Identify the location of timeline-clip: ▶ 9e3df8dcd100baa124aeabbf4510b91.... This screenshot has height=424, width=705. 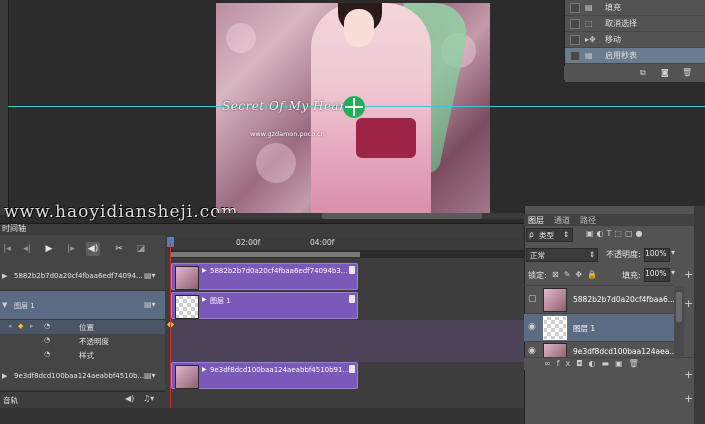
(264, 375).